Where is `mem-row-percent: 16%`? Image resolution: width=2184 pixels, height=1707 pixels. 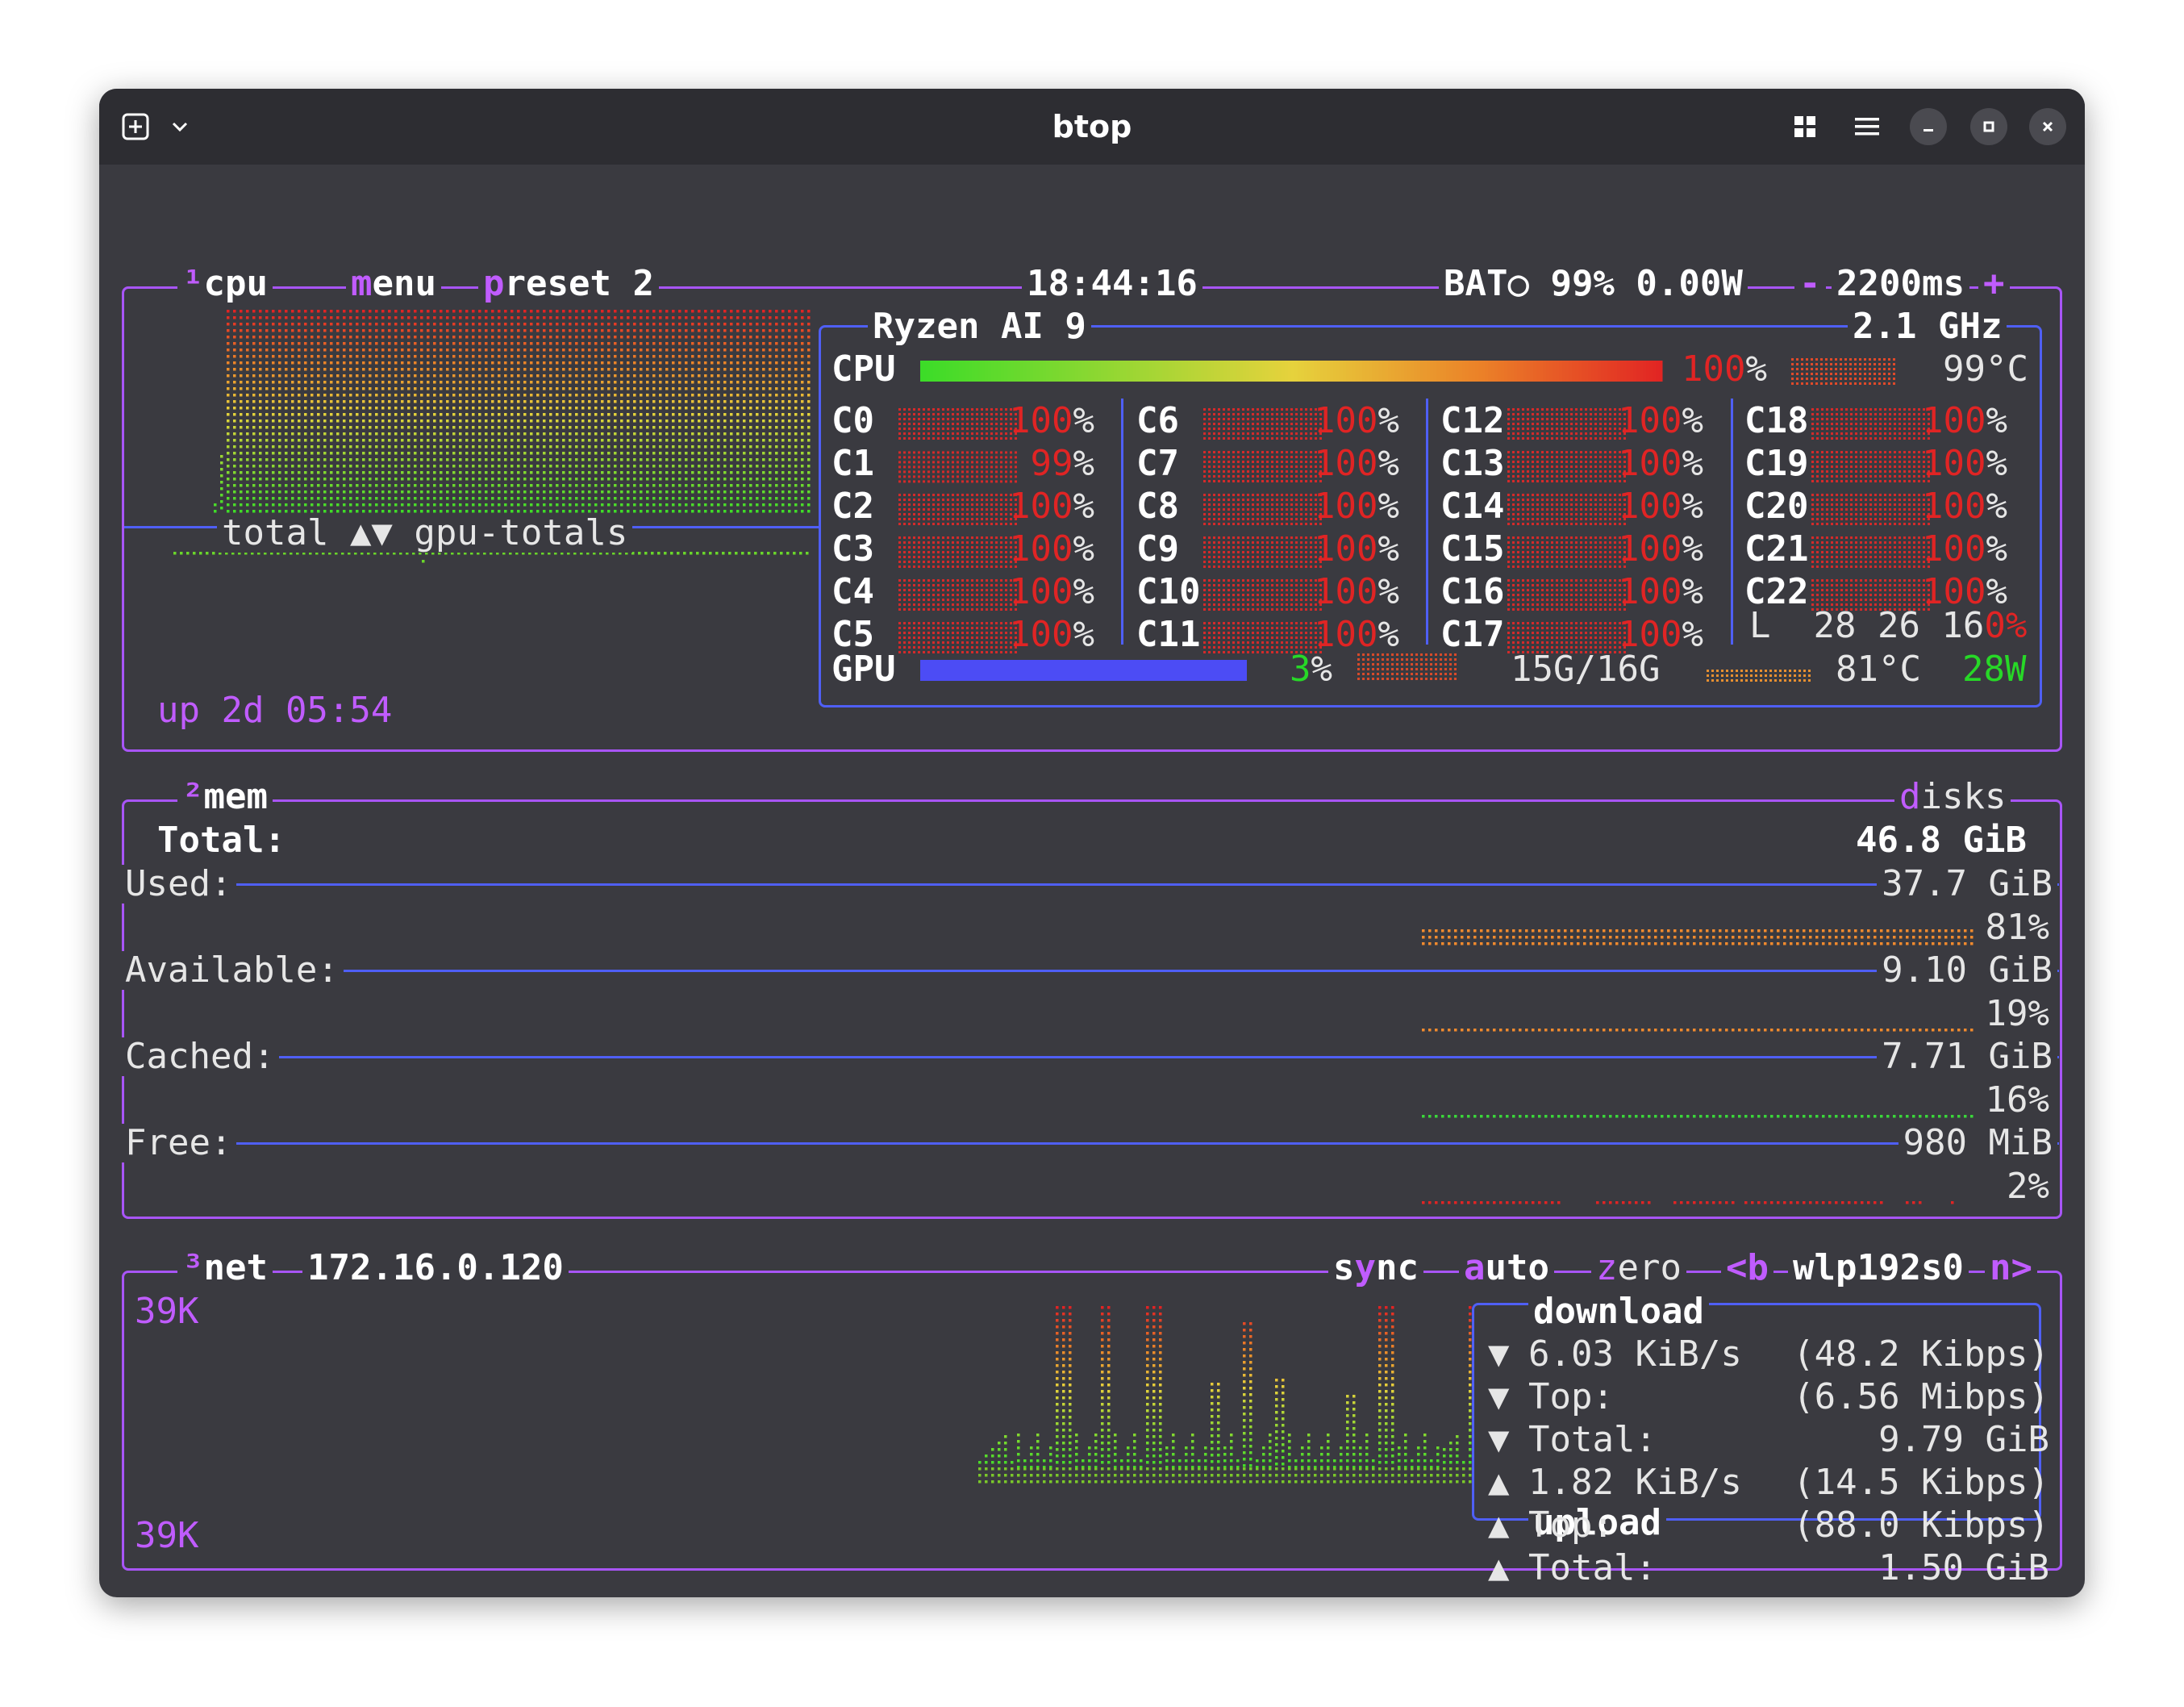 mem-row-percent: 16% is located at coordinates (2017, 1100).